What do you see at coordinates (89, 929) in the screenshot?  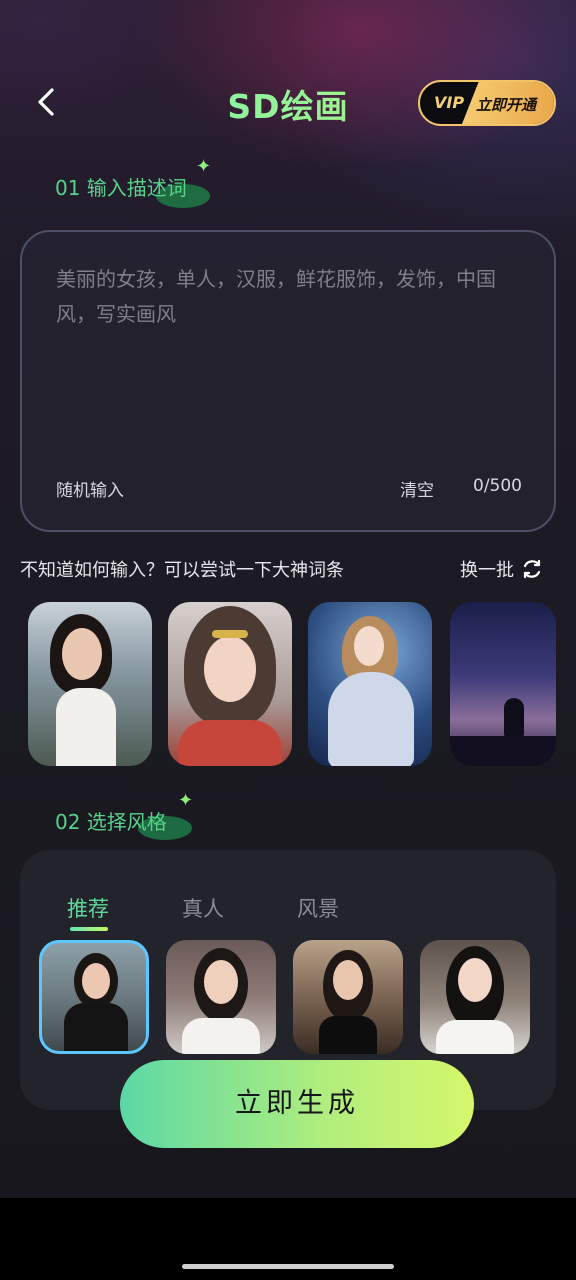 I see `active-tab-indicator` at bounding box center [89, 929].